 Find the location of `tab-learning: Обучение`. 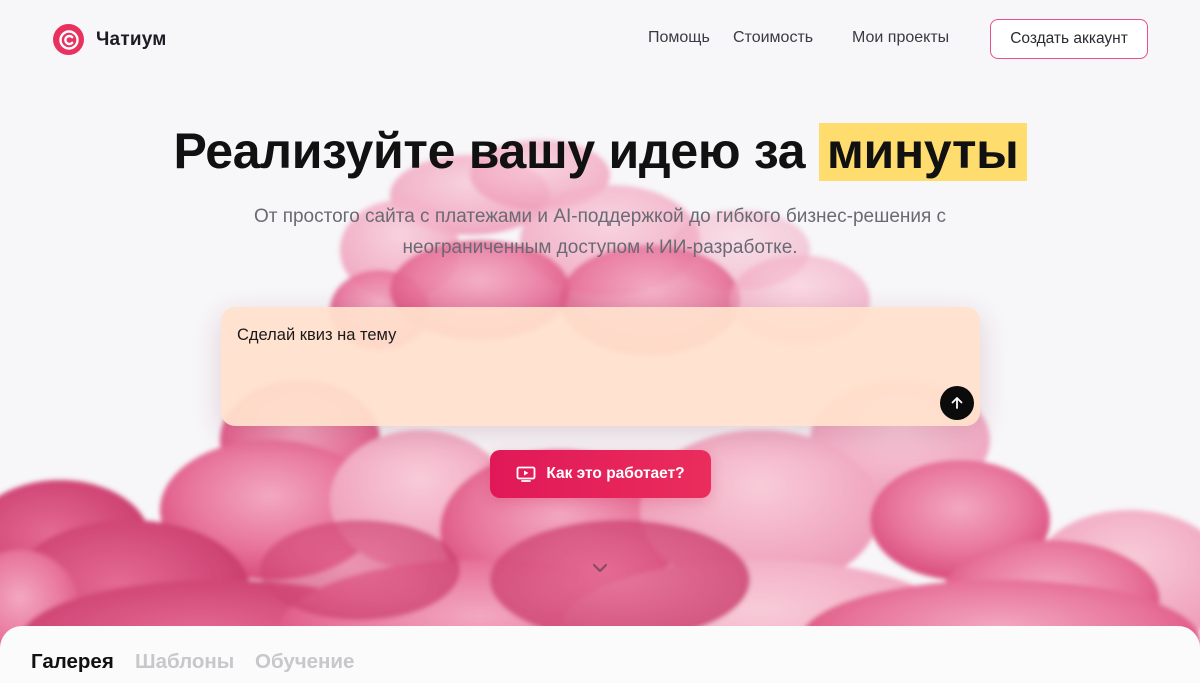

tab-learning: Обучение is located at coordinates (304, 662).